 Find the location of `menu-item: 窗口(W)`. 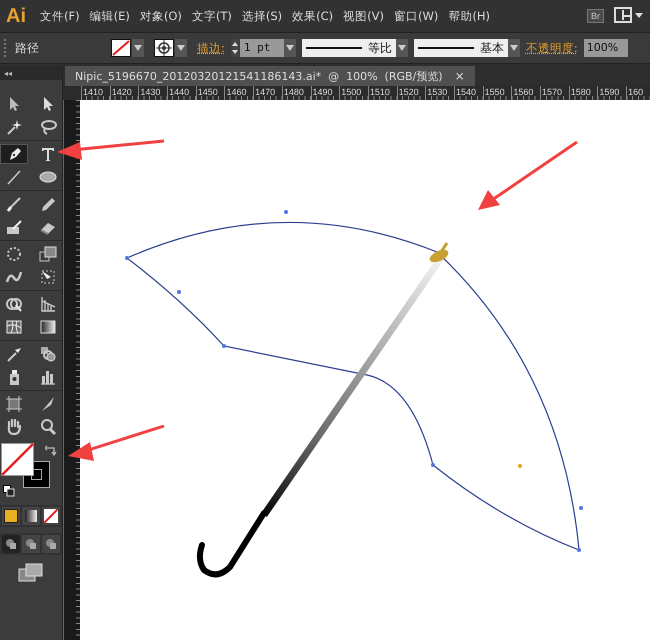

menu-item: 窗口(W) is located at coordinates (416, 16).